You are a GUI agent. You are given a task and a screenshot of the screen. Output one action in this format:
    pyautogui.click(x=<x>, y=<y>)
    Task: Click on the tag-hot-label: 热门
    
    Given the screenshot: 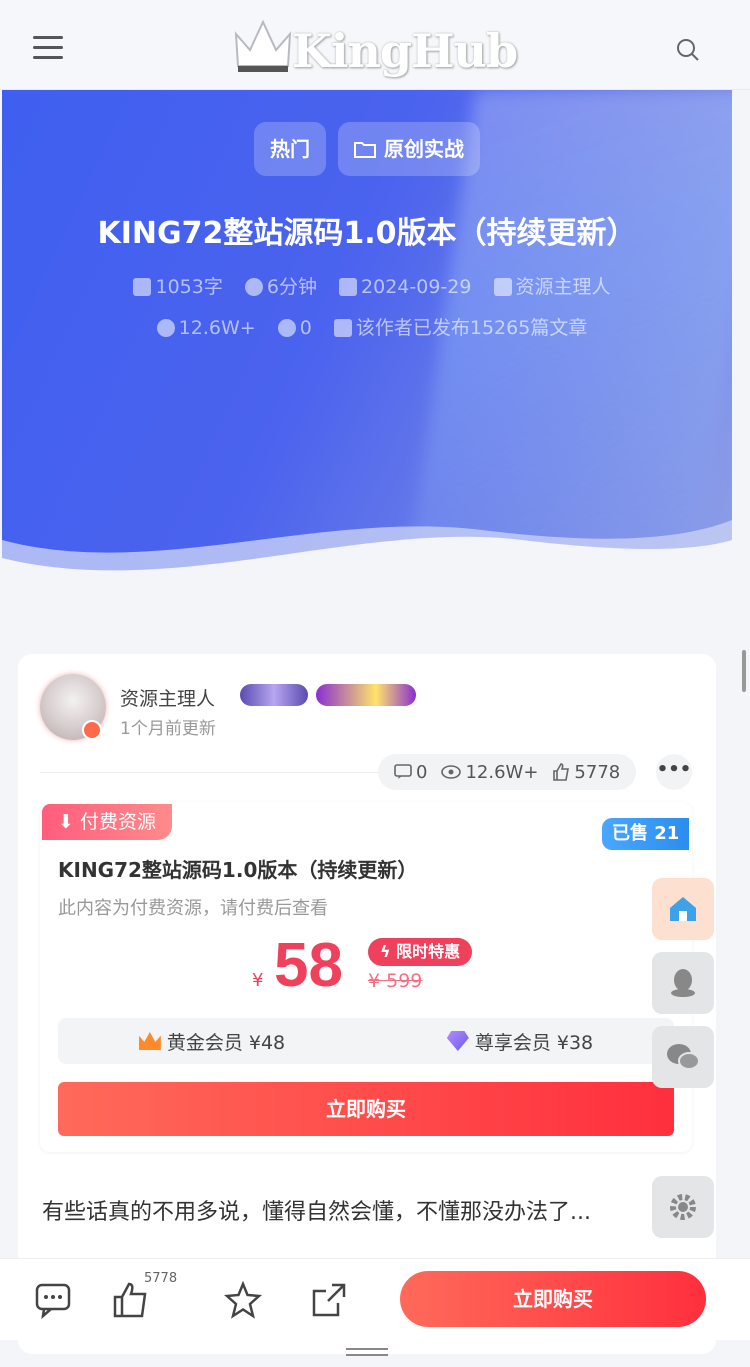 What is the action you would take?
    pyautogui.click(x=290, y=149)
    